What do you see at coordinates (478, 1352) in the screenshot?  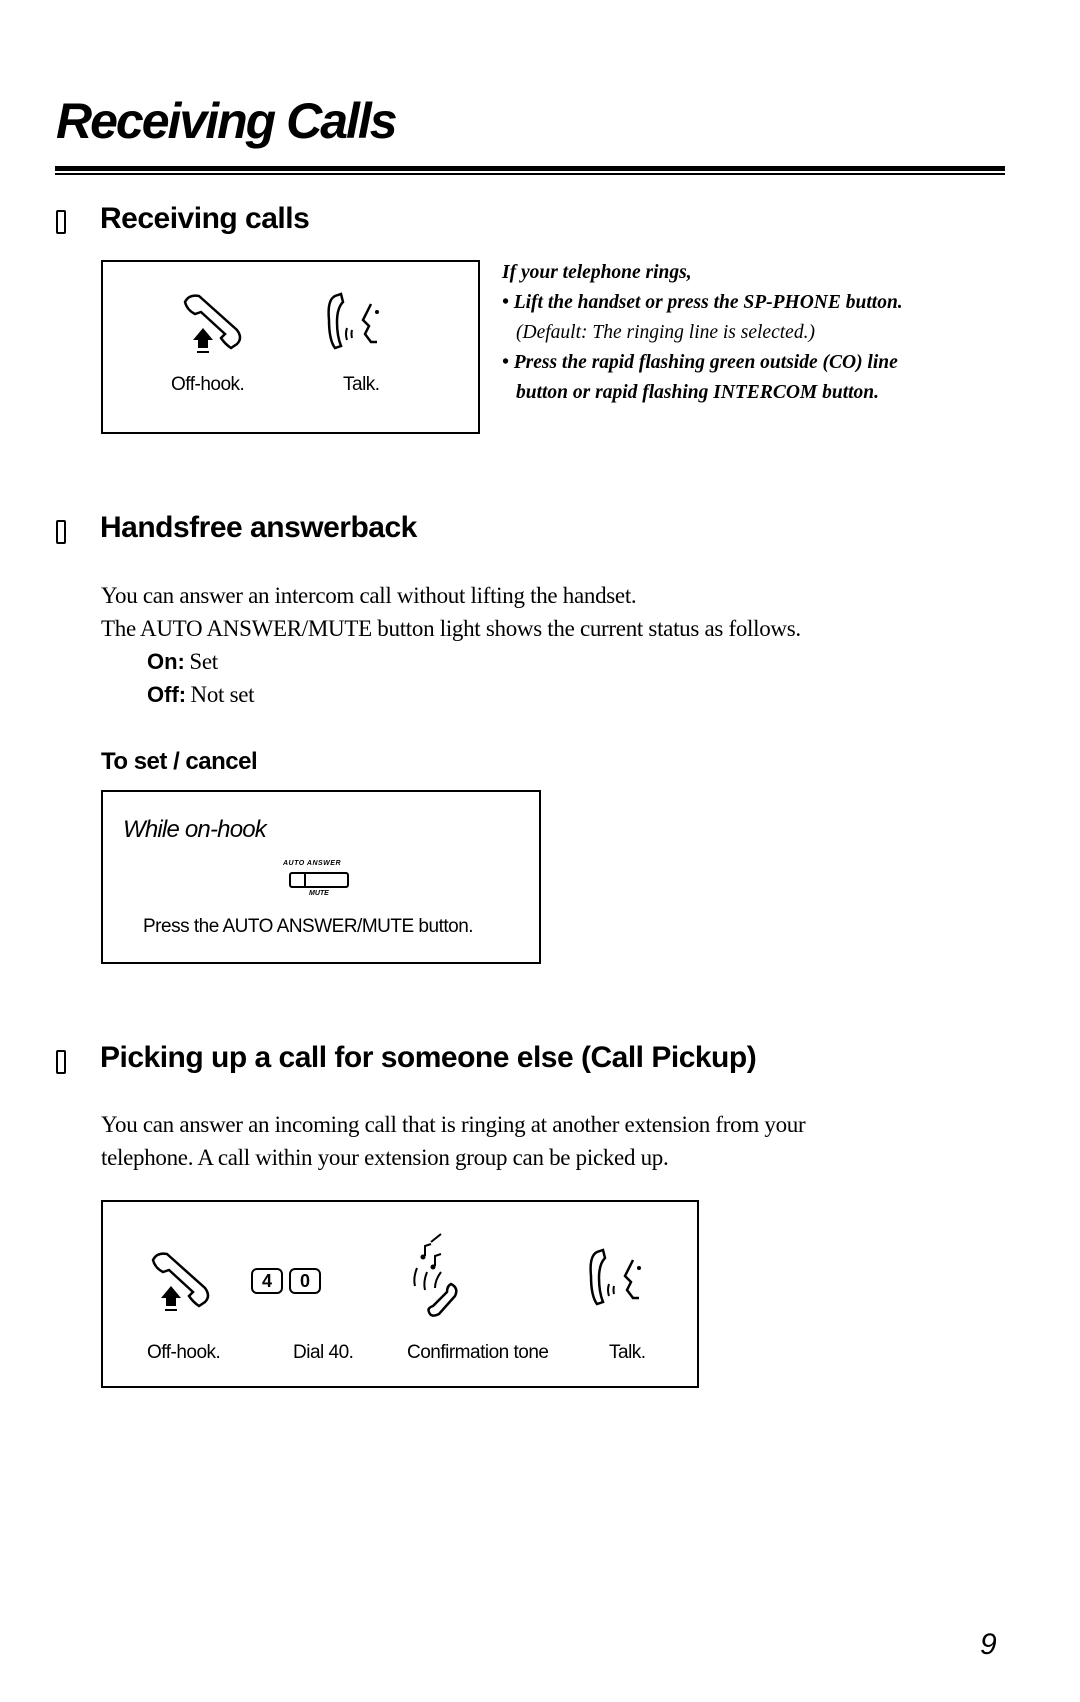 I see `step-label-confirmation: Confirmation tone` at bounding box center [478, 1352].